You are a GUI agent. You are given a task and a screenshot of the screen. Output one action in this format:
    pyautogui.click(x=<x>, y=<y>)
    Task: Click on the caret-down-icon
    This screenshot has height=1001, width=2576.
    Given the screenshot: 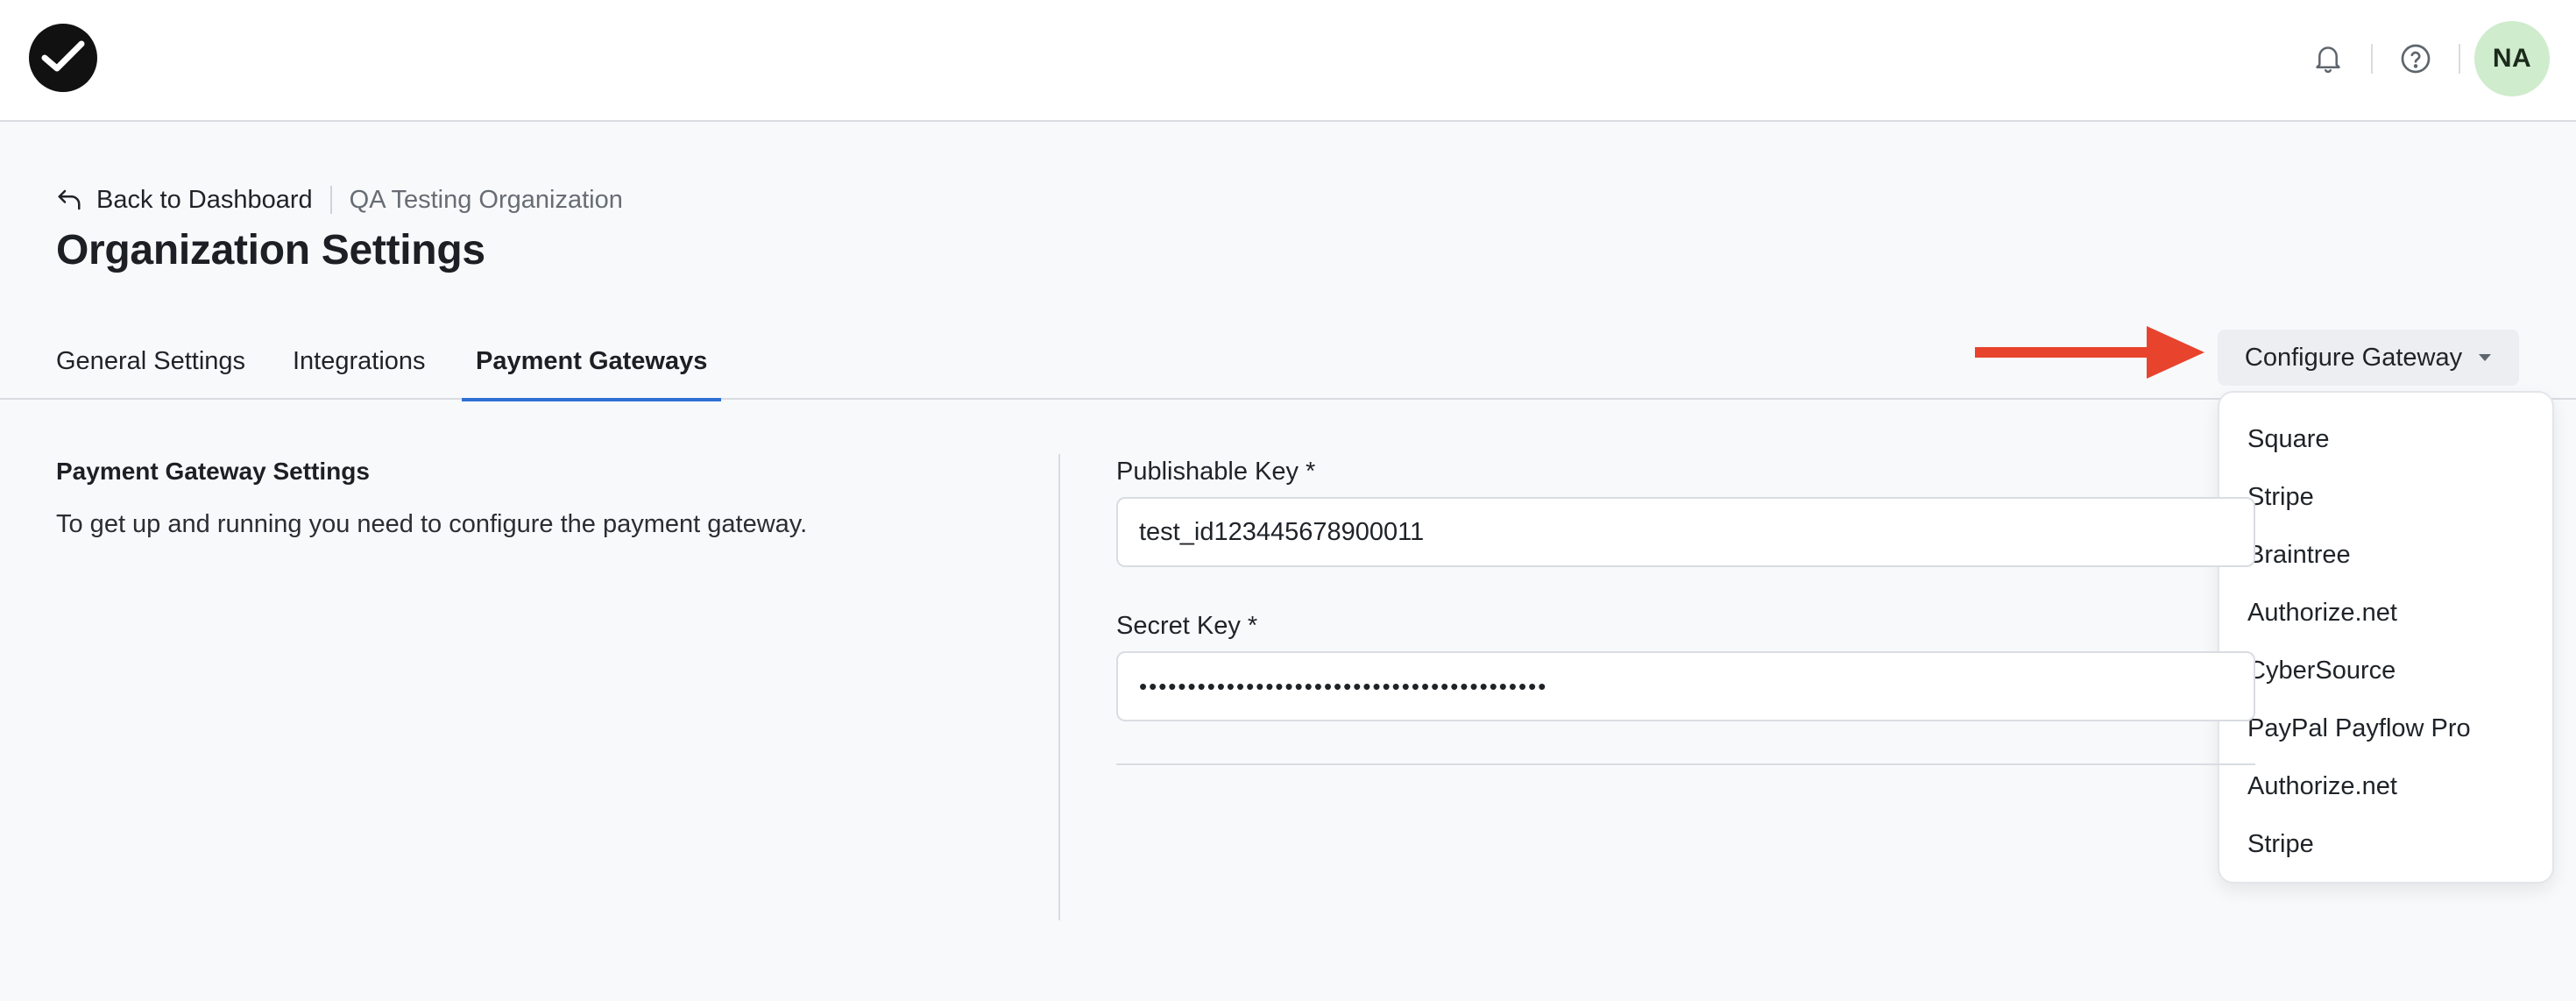 What is the action you would take?
    pyautogui.click(x=2485, y=357)
    